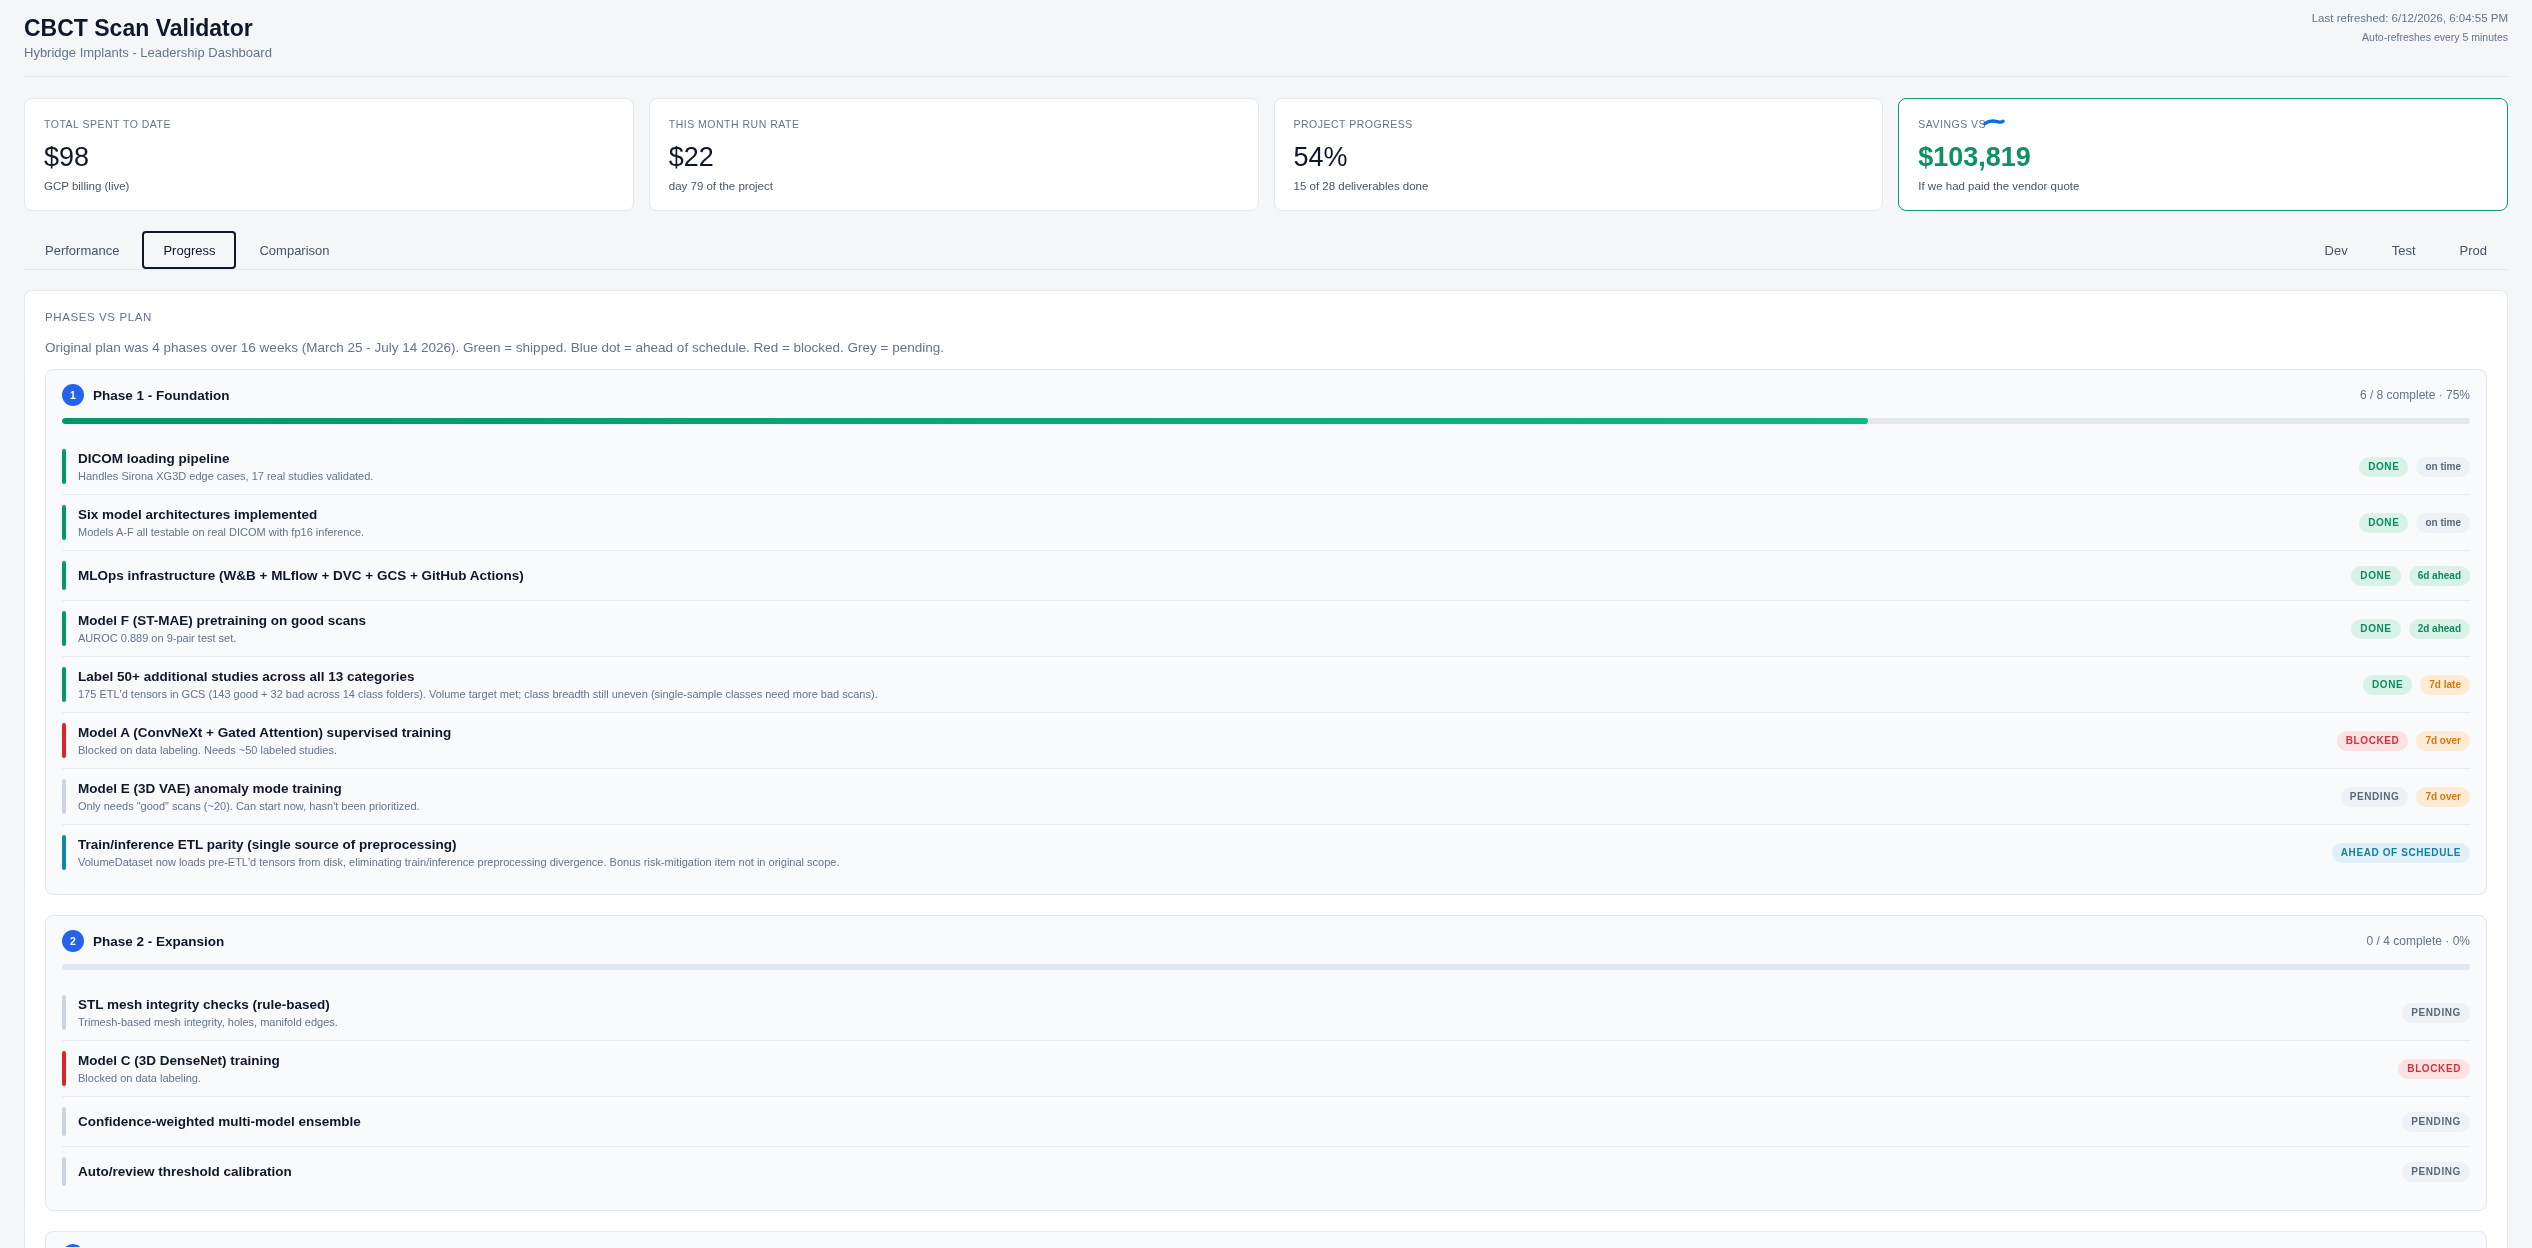  Describe the element at coordinates (161, 395) in the screenshot. I see `phase-title: Phase 1 - Foundation` at that location.